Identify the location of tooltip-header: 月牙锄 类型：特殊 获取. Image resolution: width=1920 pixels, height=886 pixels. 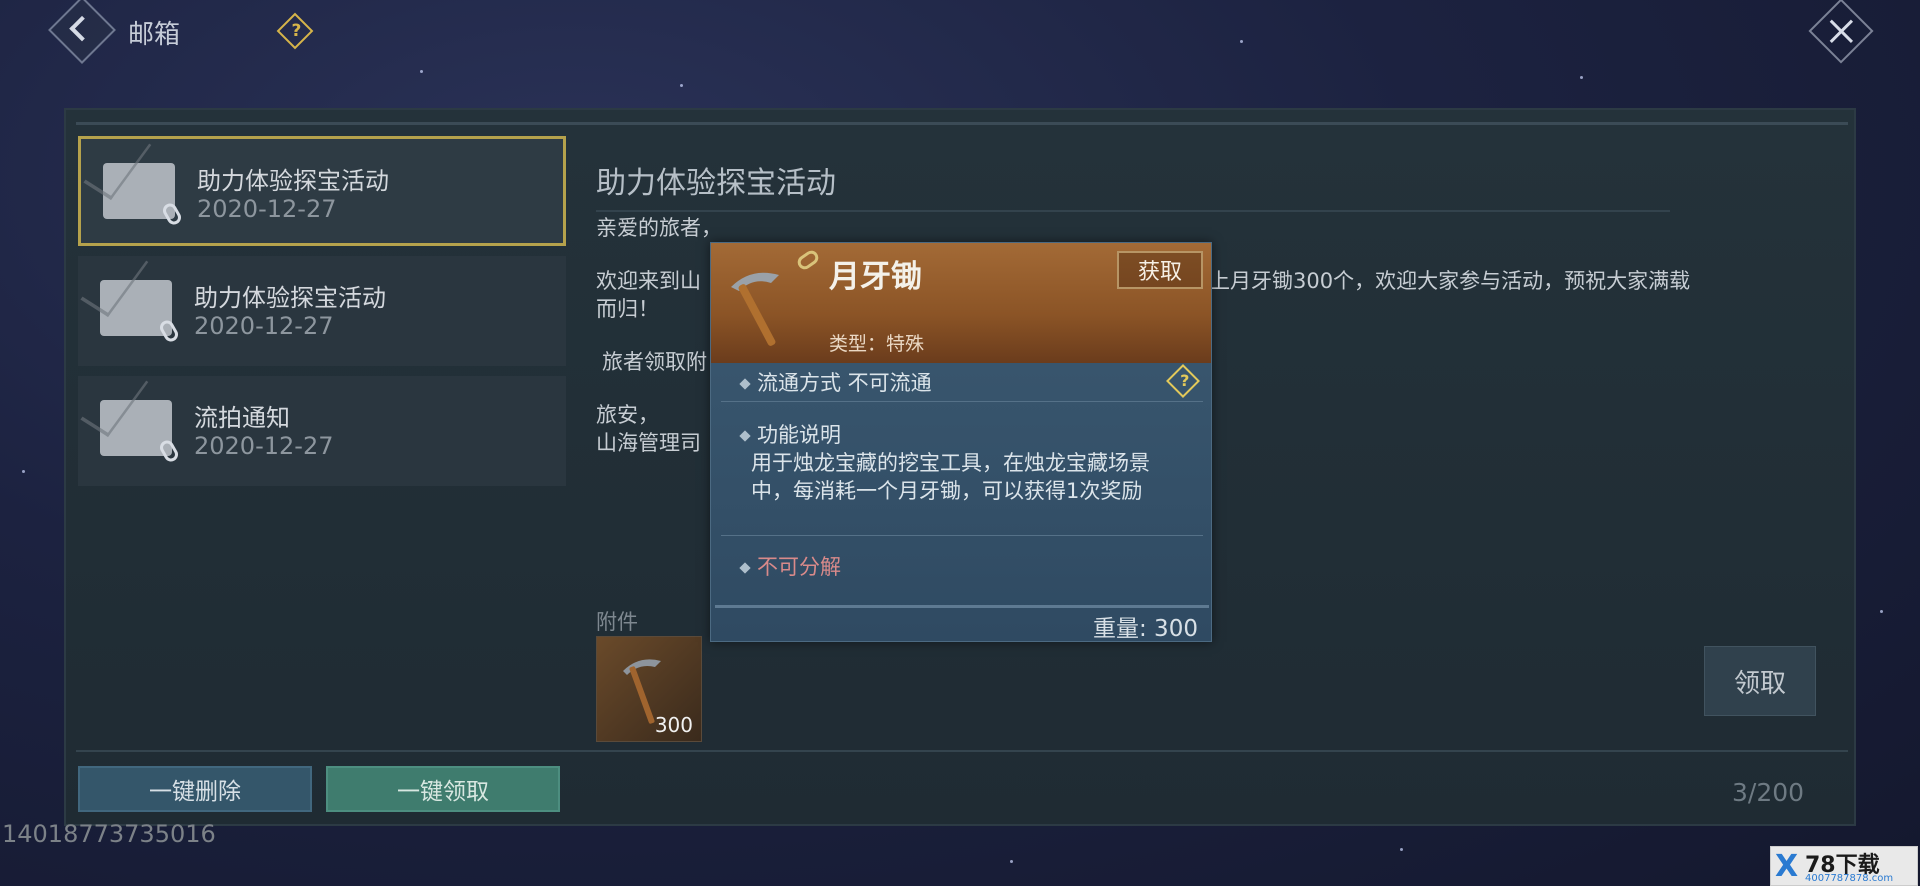
(961, 303).